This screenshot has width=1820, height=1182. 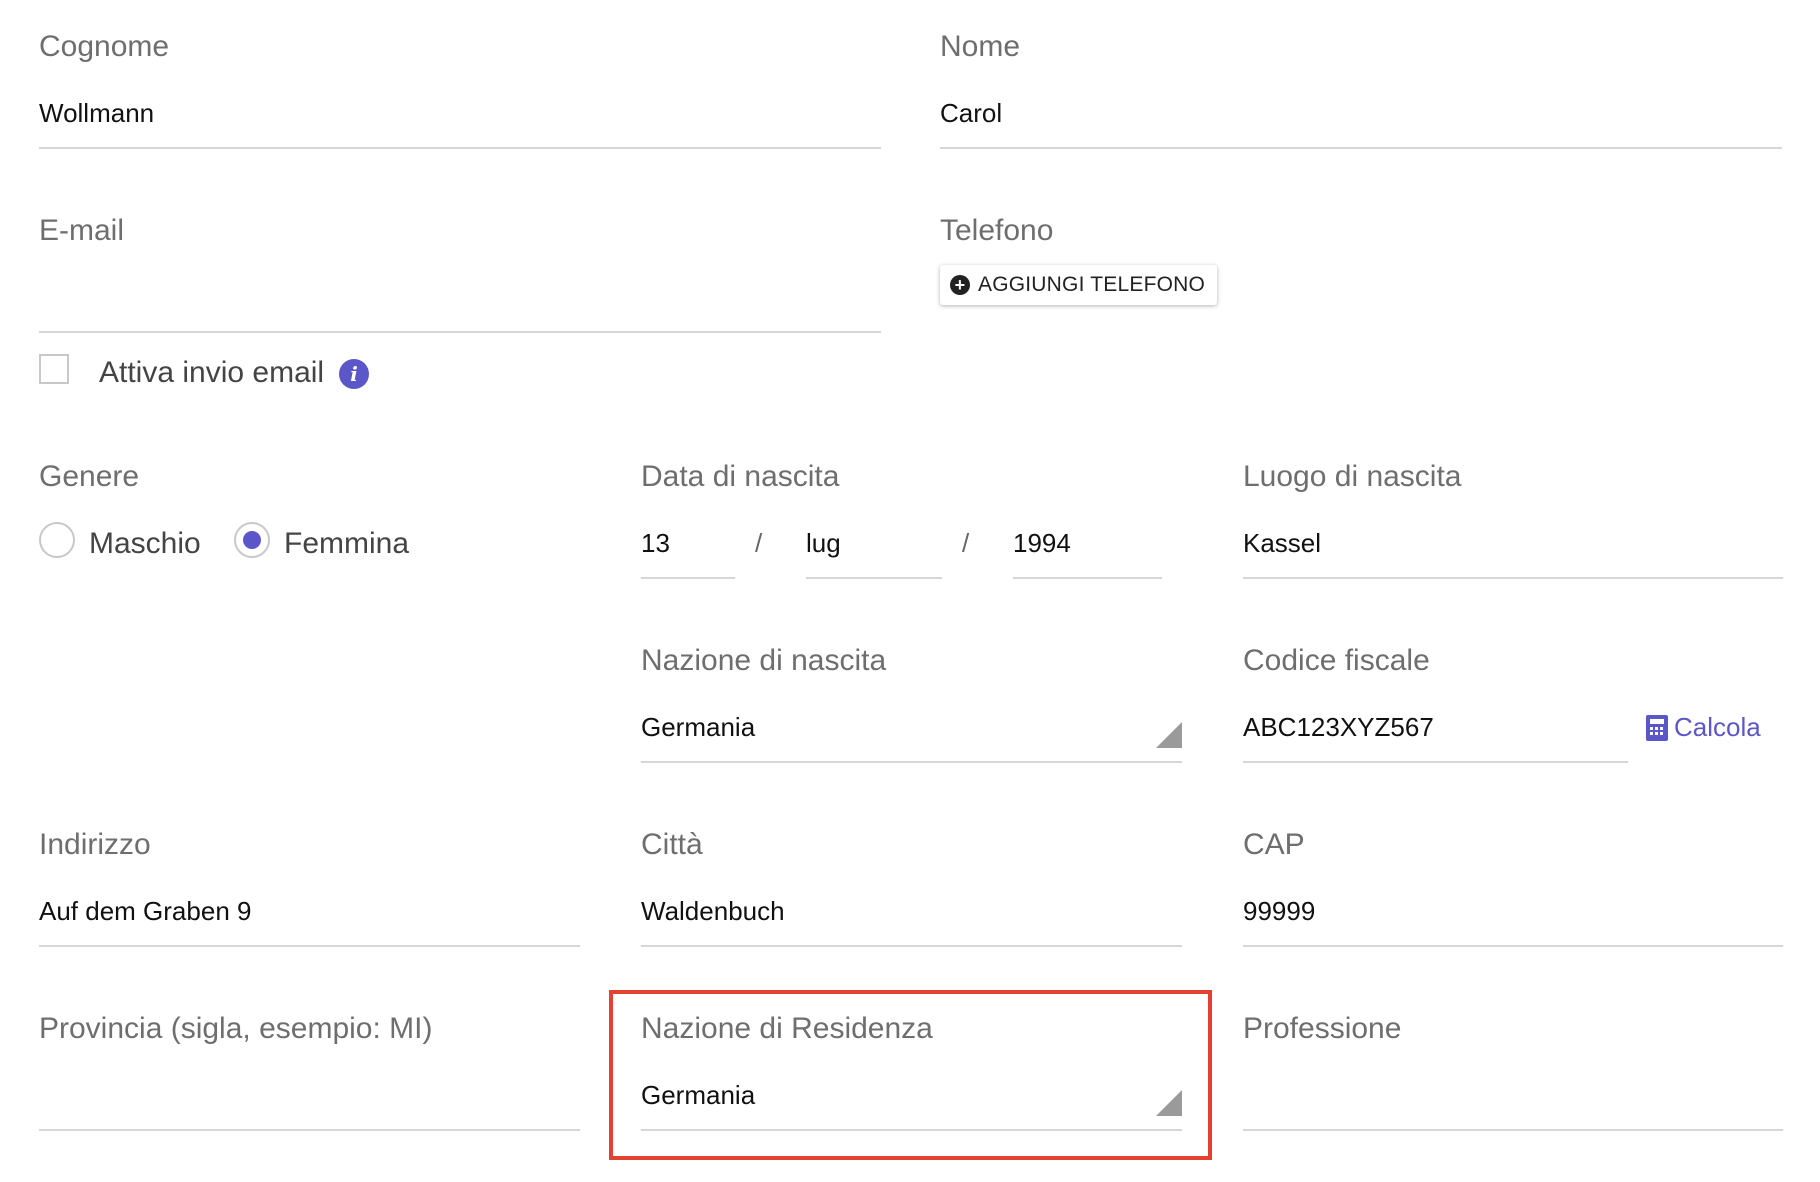 What do you see at coordinates (1513, 520) in the screenshot?
I see `luogo-nascita-field: Luogo di nascita Kassel` at bounding box center [1513, 520].